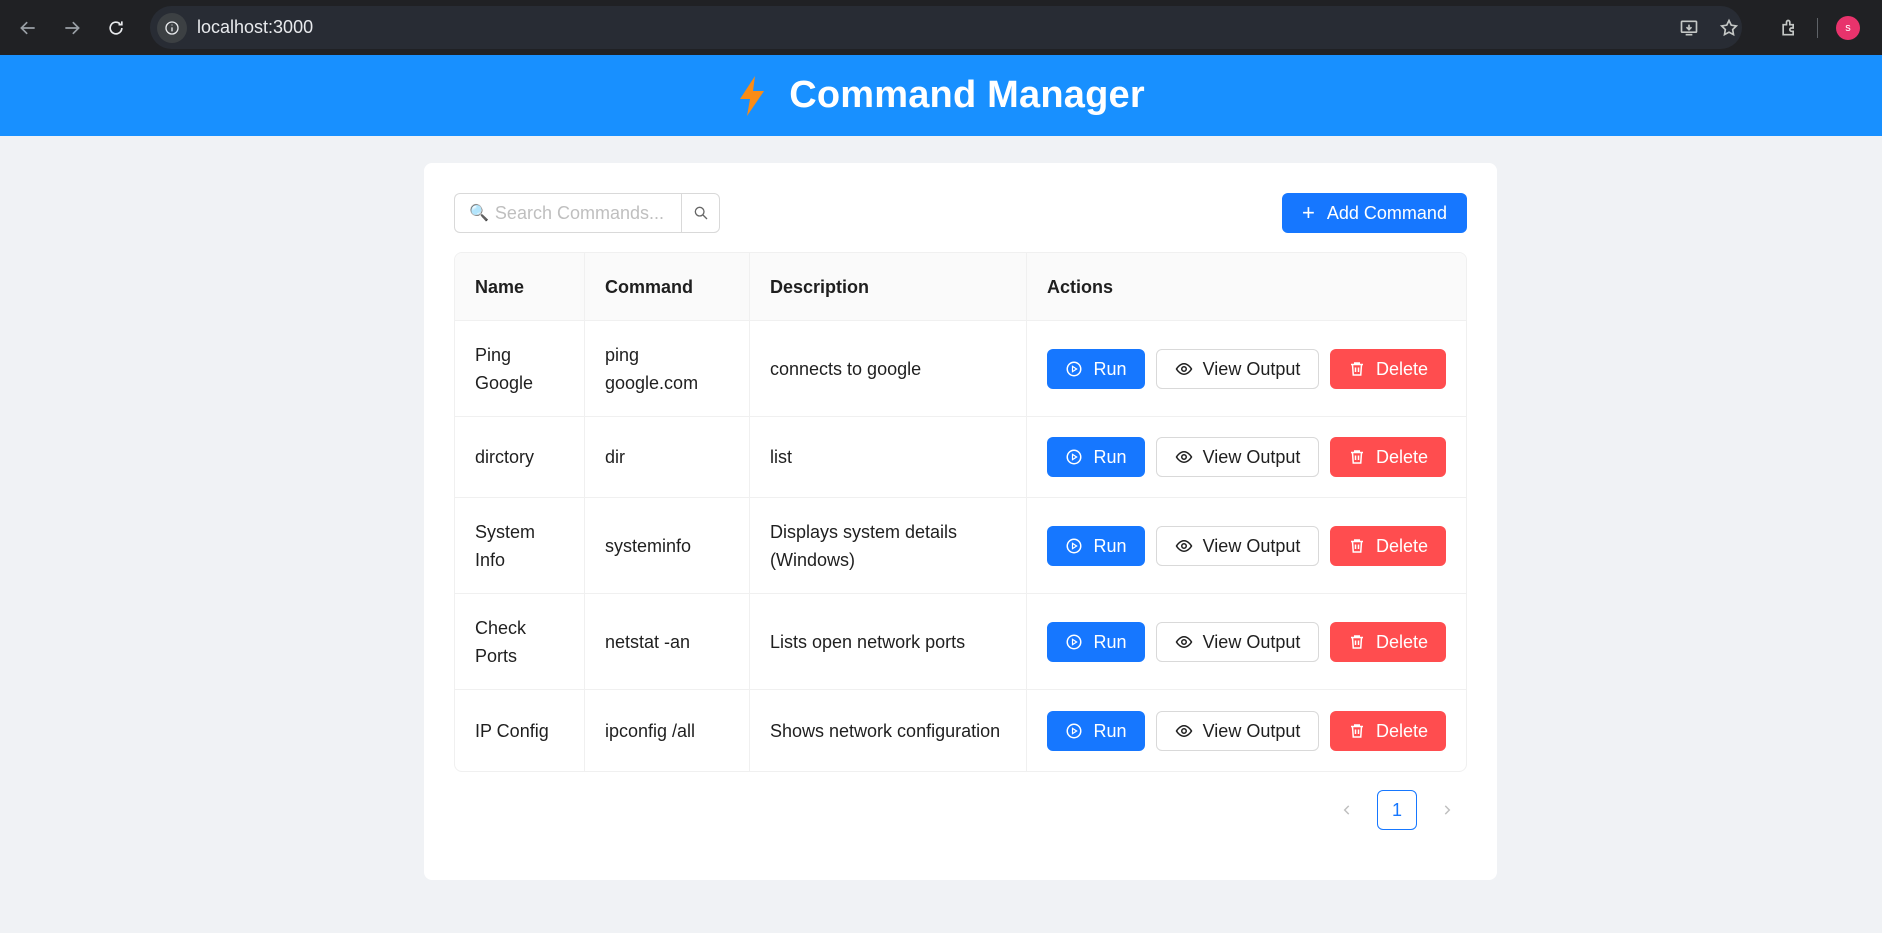  Describe the element at coordinates (888, 730) in the screenshot. I see `cell-description: Shows network configuration` at that location.